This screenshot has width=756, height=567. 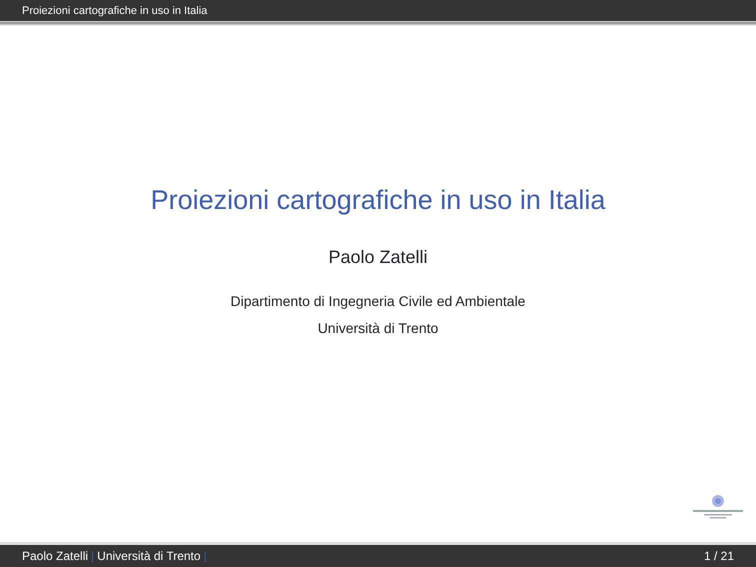 I want to click on footer-author: Paolo Zatelli, so click(x=55, y=556).